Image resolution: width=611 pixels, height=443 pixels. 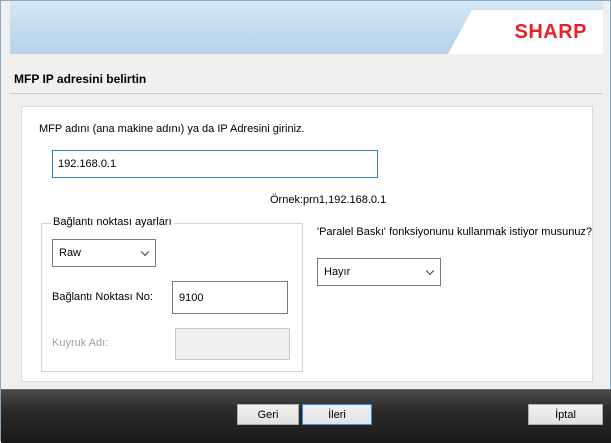 I want to click on port-number-input, so click(x=230, y=297).